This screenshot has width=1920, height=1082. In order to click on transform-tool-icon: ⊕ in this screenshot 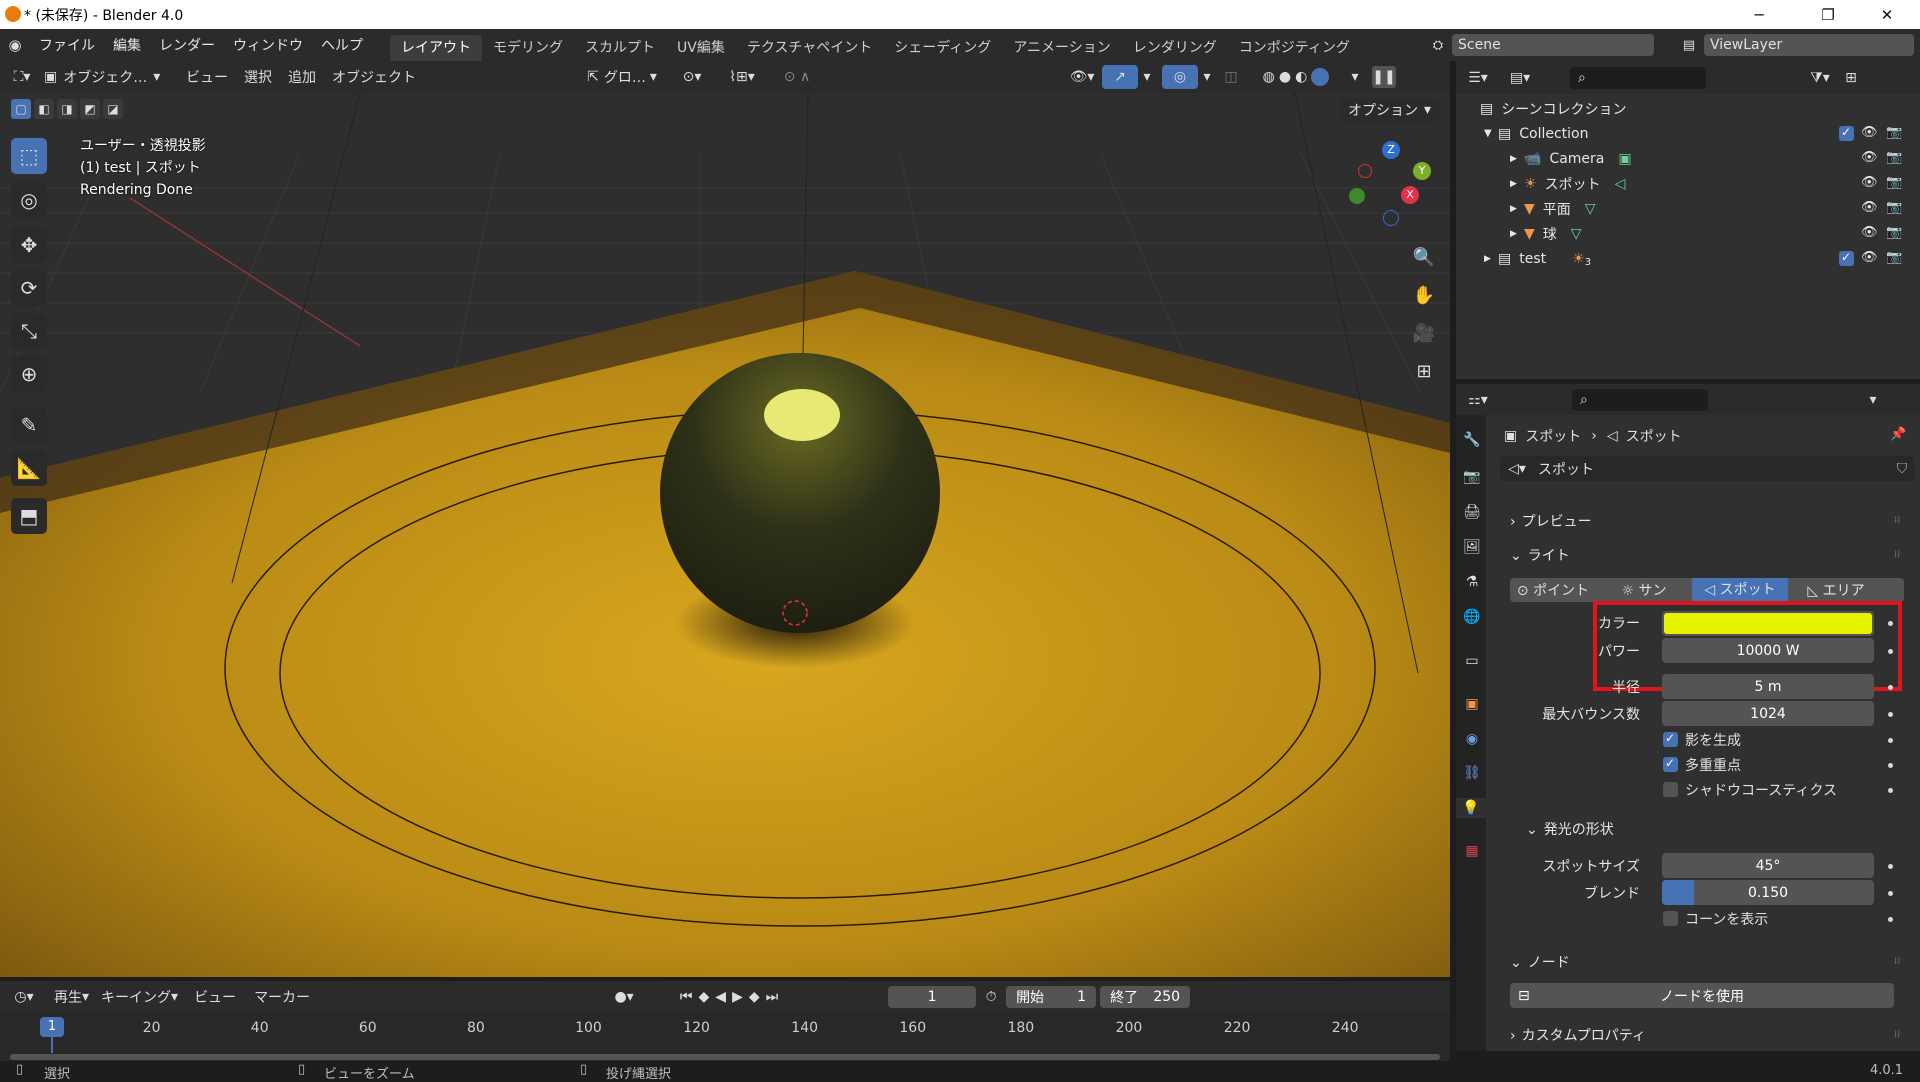, I will do `click(29, 374)`.